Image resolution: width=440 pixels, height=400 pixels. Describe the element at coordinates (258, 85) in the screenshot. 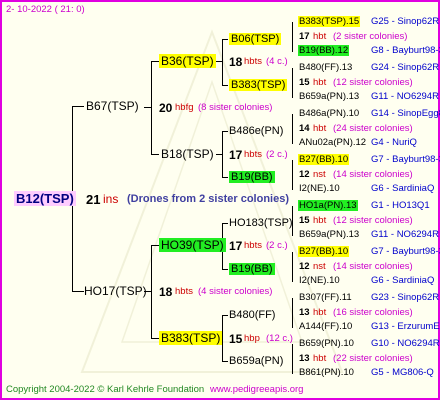

I see `l3-queen: B383(TSP)` at that location.